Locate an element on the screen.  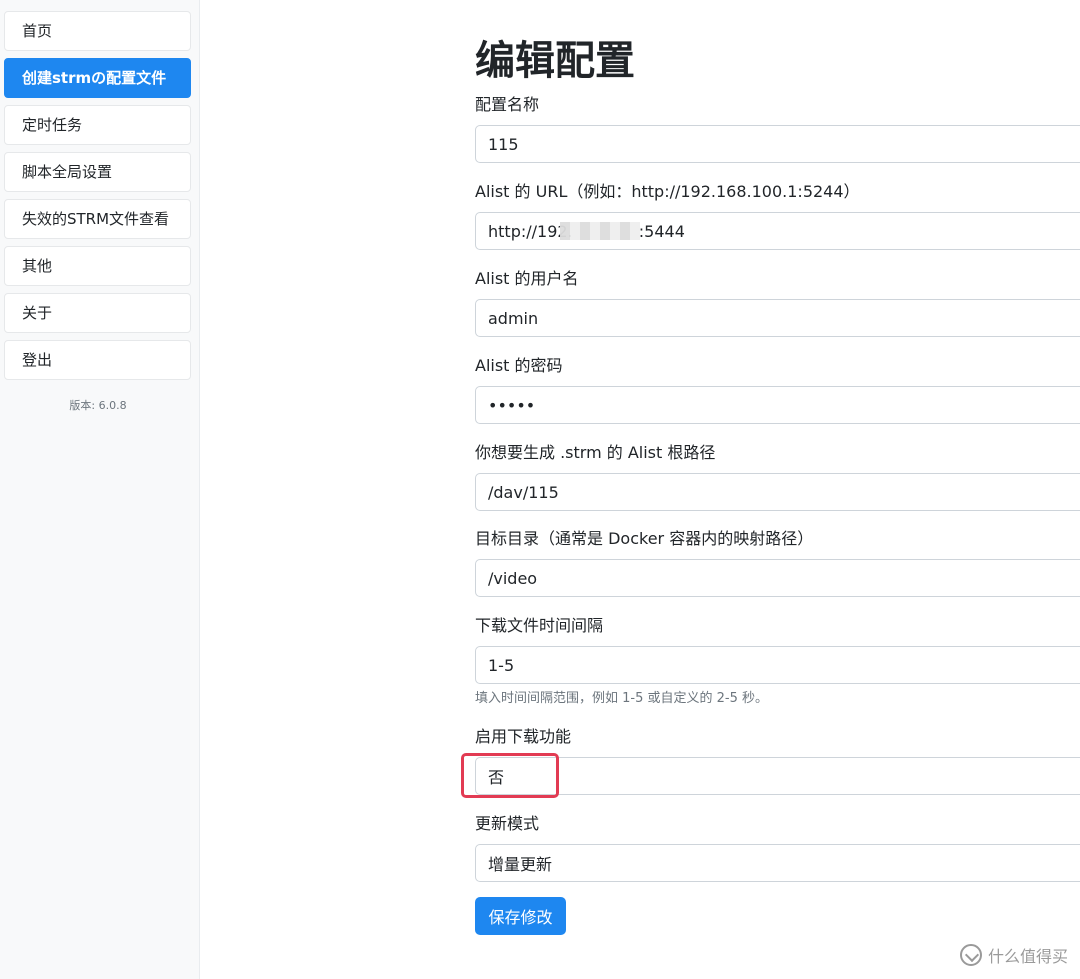
download-interval-label: 下载文件时间间隔 is located at coordinates (539, 625).